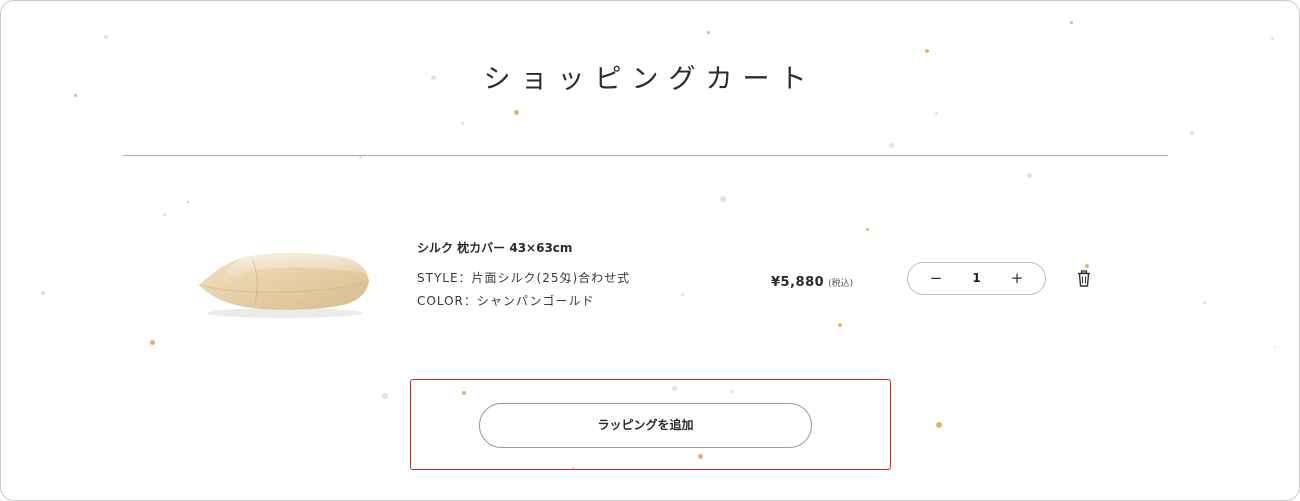 The width and height of the screenshot is (1300, 501). I want to click on quantity-value: 1, so click(976, 278).